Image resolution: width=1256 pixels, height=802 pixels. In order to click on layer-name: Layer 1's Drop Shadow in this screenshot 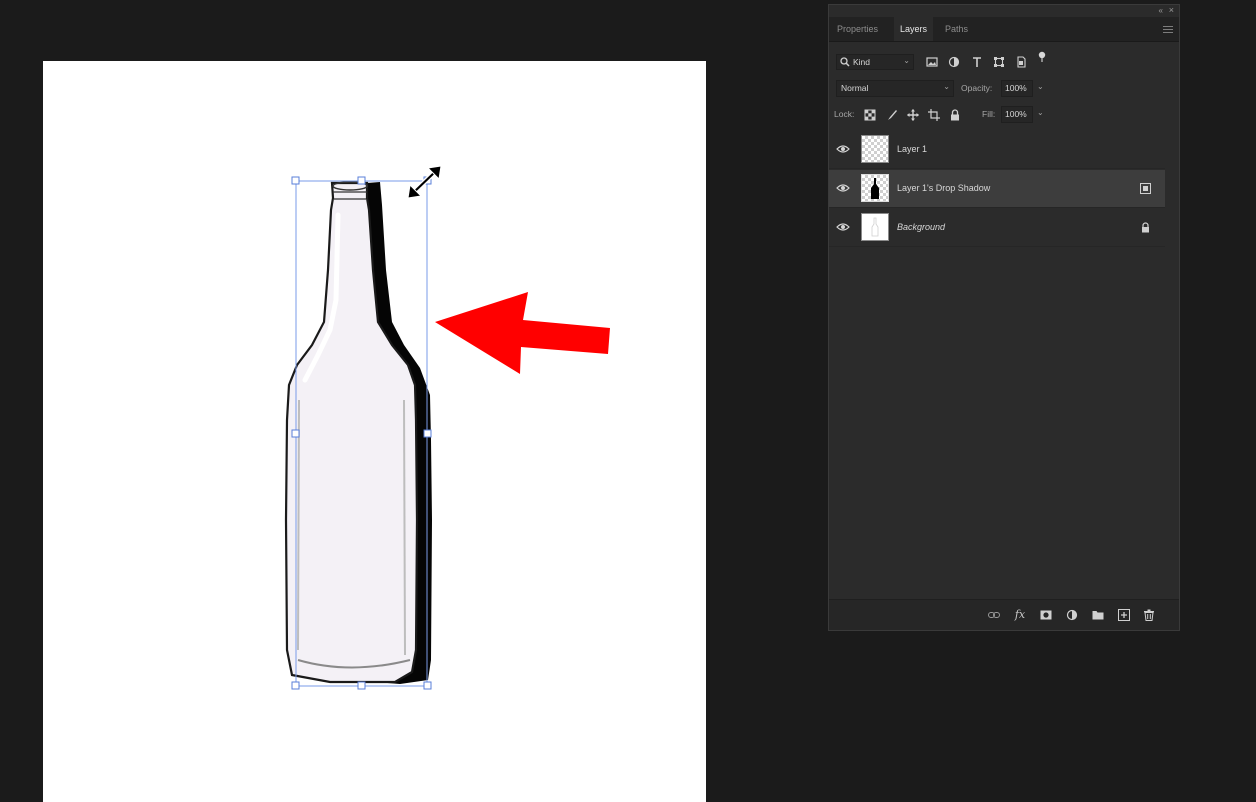, I will do `click(943, 188)`.